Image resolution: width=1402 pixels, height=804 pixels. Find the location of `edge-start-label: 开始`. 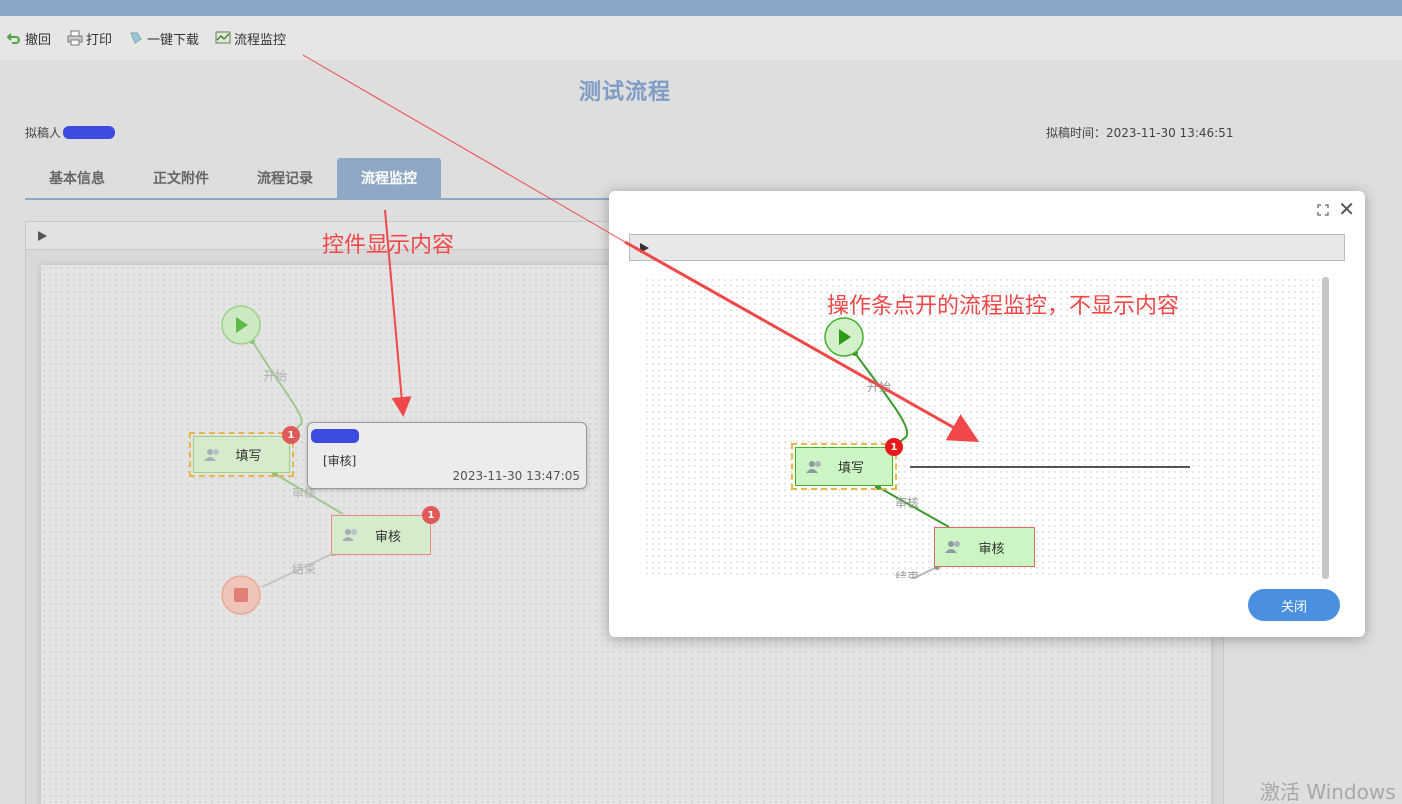

edge-start-label: 开始 is located at coordinates (275, 376).